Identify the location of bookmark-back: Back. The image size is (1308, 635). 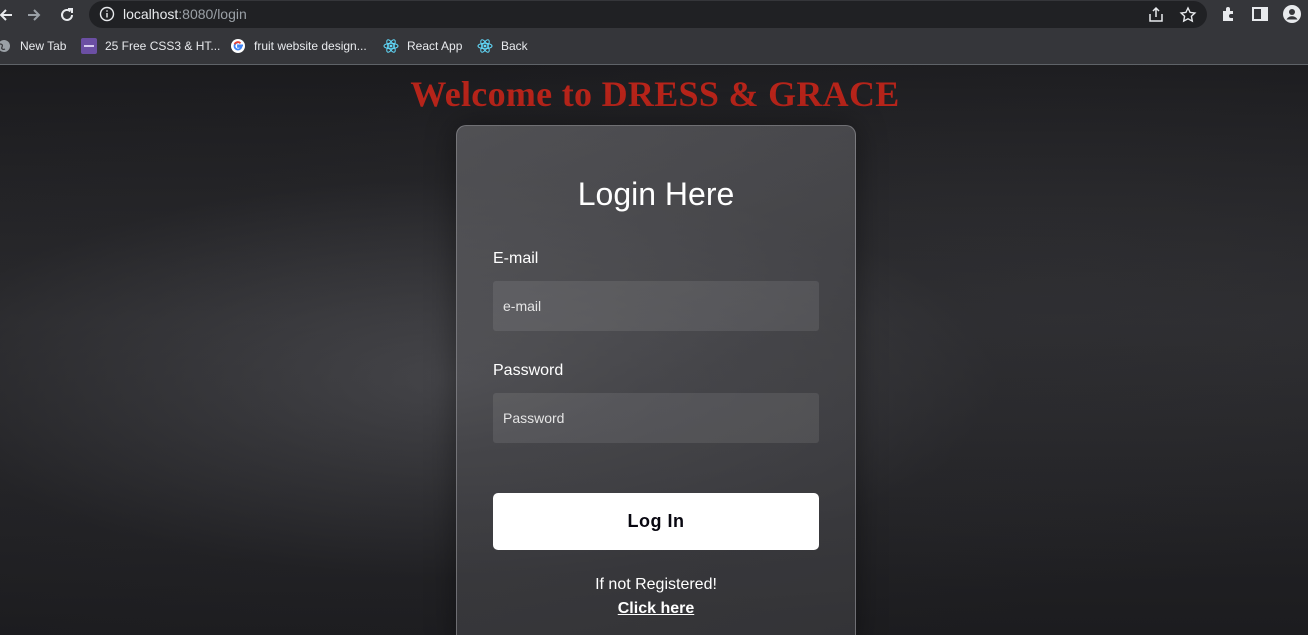
(502, 46).